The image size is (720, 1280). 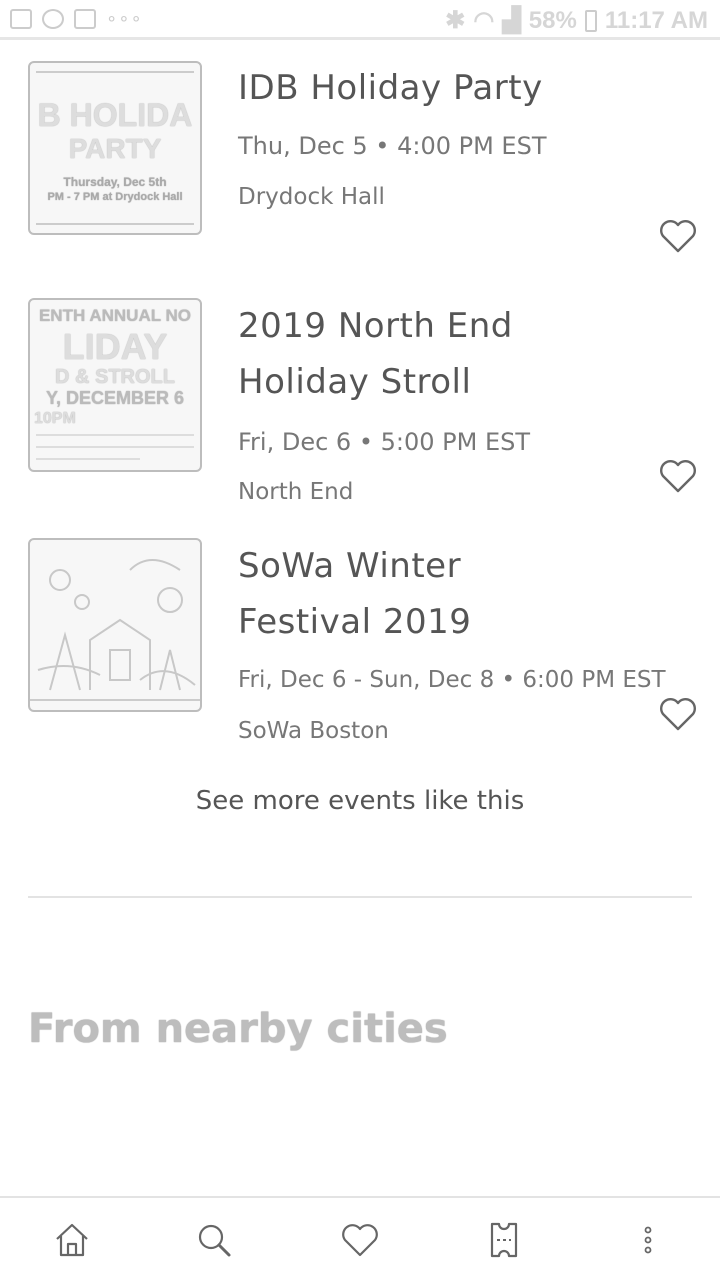 I want to click on event-title-line: Festival 2019, so click(x=354, y=622).